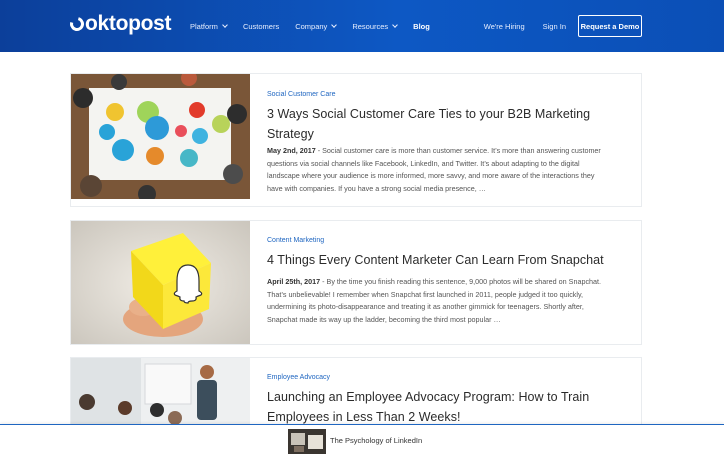 The image size is (724, 457). I want to click on nav-label: Company, so click(311, 26).